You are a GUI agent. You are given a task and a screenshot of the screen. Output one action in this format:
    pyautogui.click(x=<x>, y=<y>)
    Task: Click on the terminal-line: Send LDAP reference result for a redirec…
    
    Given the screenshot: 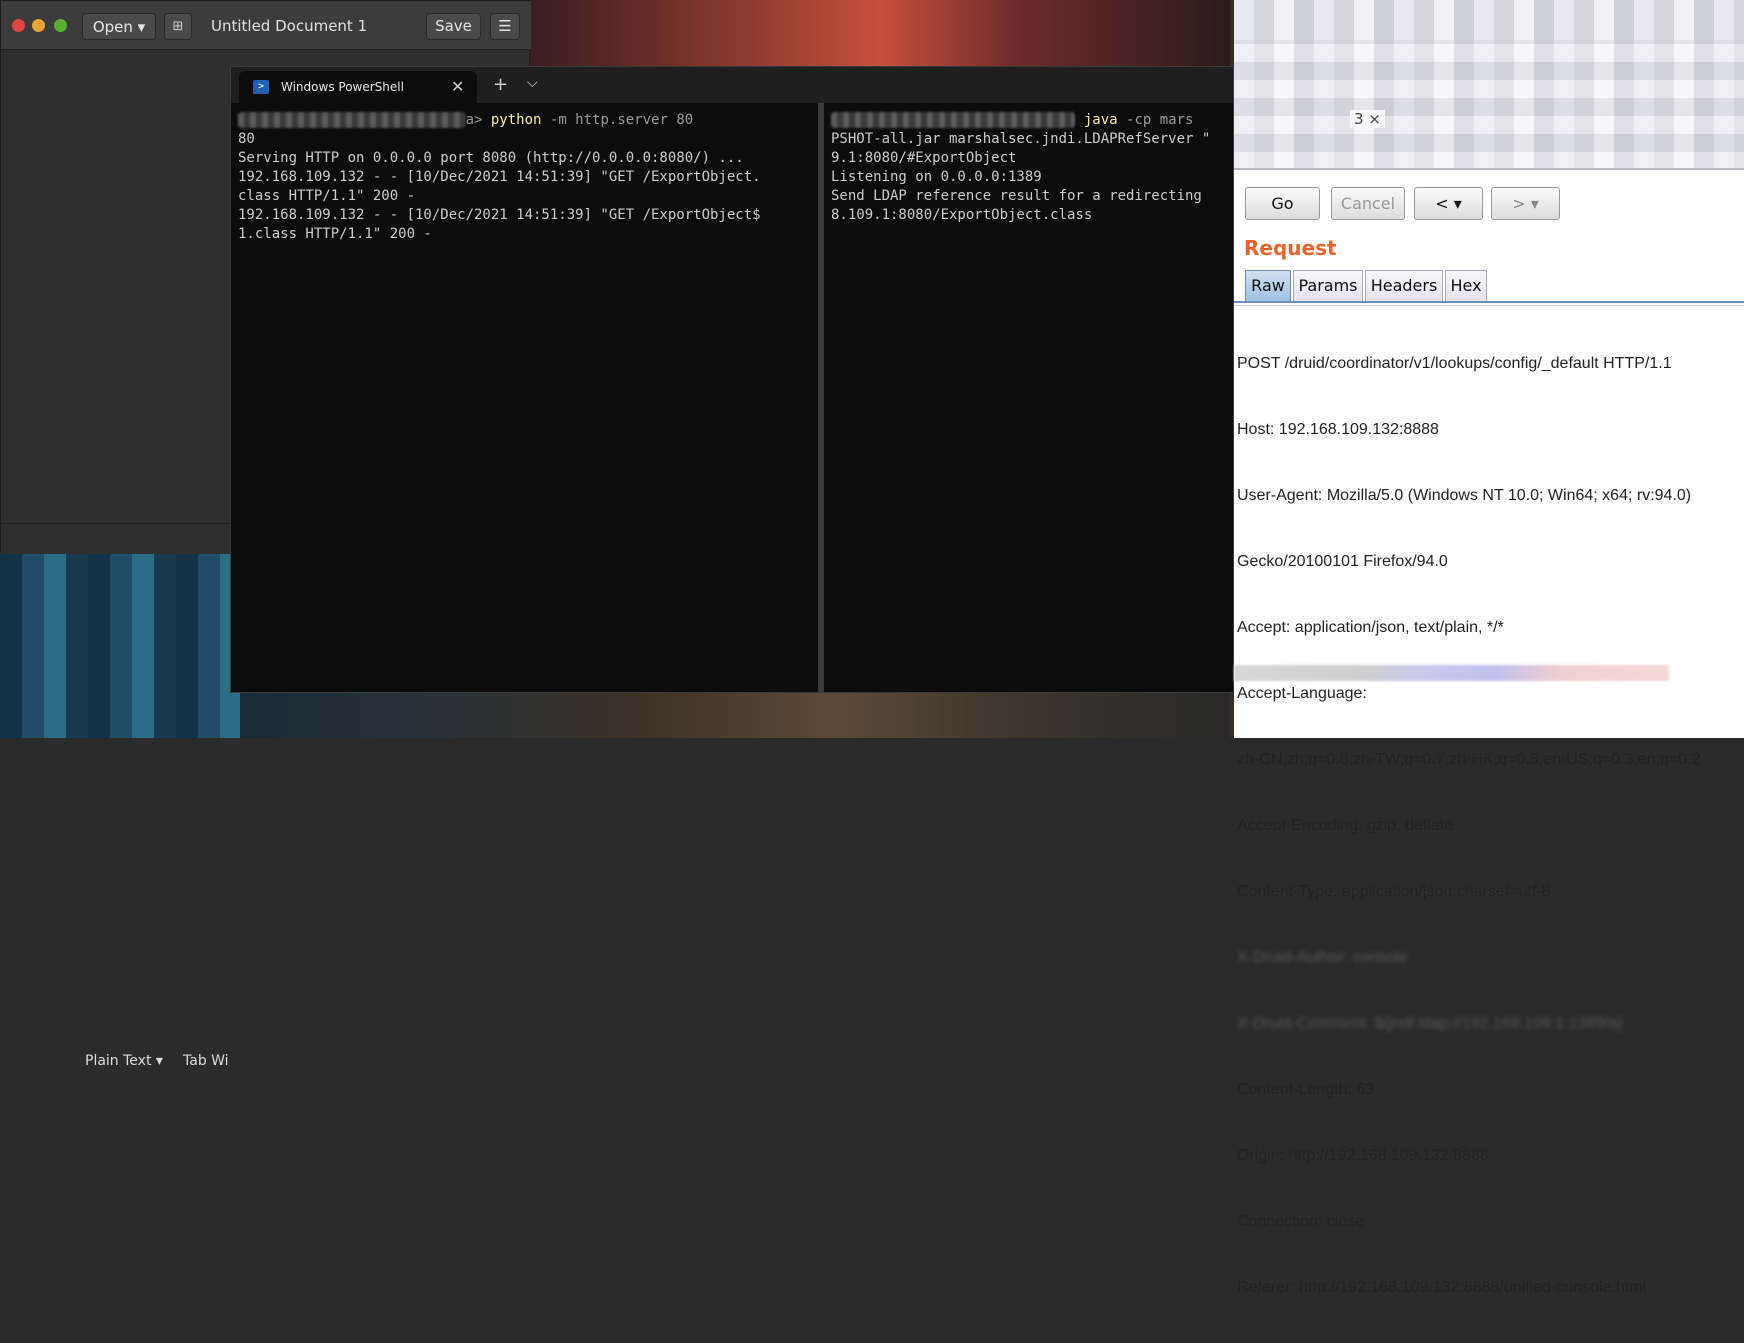 What is the action you would take?
    pyautogui.click(x=1016, y=196)
    